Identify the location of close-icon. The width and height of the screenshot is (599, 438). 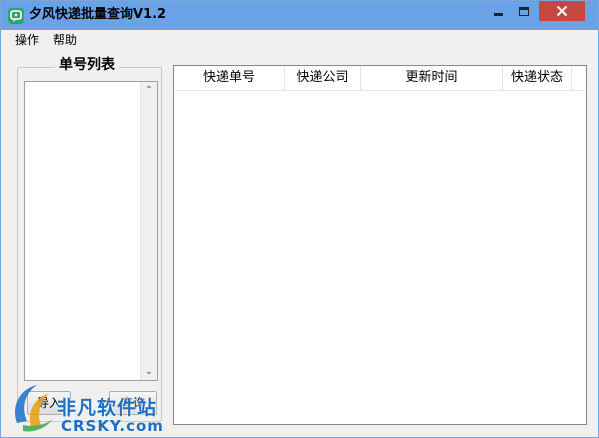
(562, 11).